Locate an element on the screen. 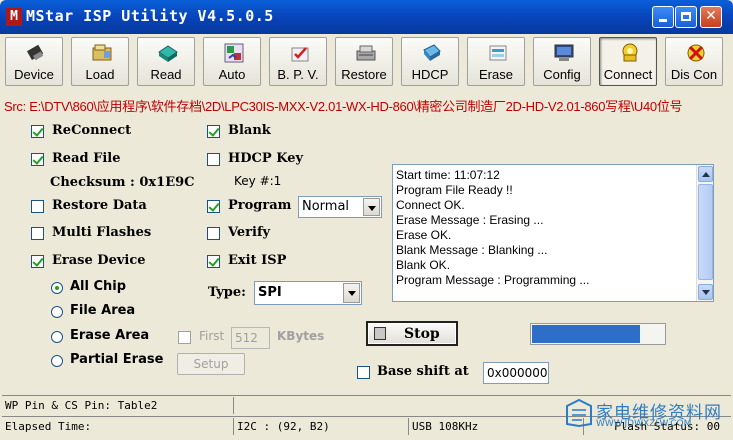 The width and height of the screenshot is (733, 440). program-label: Program is located at coordinates (260, 205).